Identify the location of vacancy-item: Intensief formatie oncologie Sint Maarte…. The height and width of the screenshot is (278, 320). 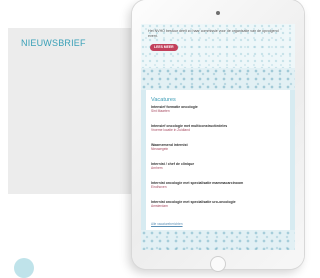
(218, 109).